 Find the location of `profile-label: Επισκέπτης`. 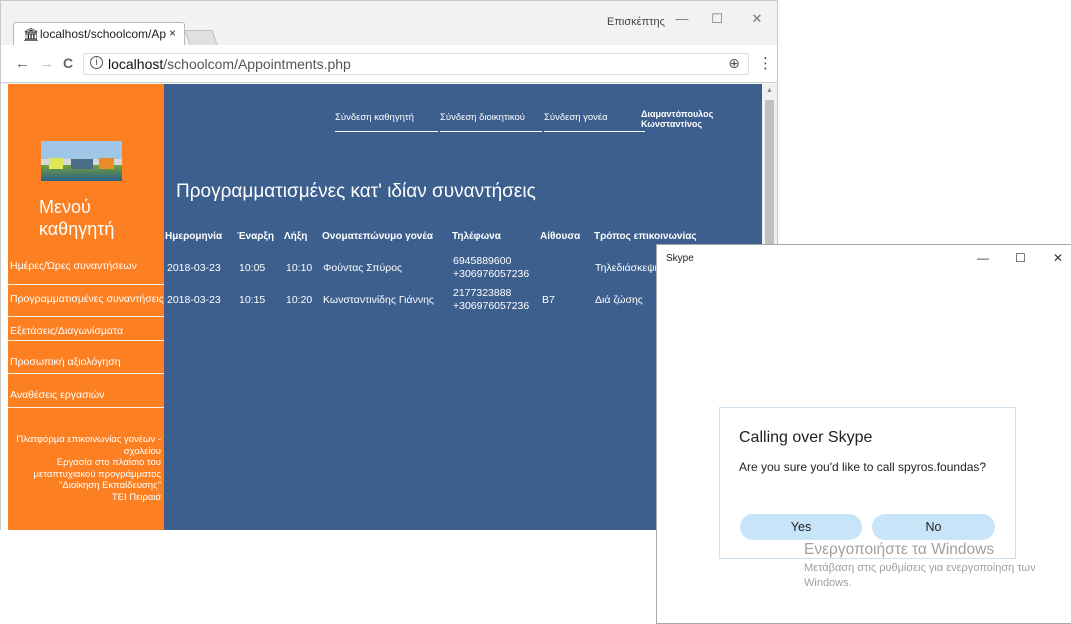

profile-label: Επισκέπτης is located at coordinates (636, 22).